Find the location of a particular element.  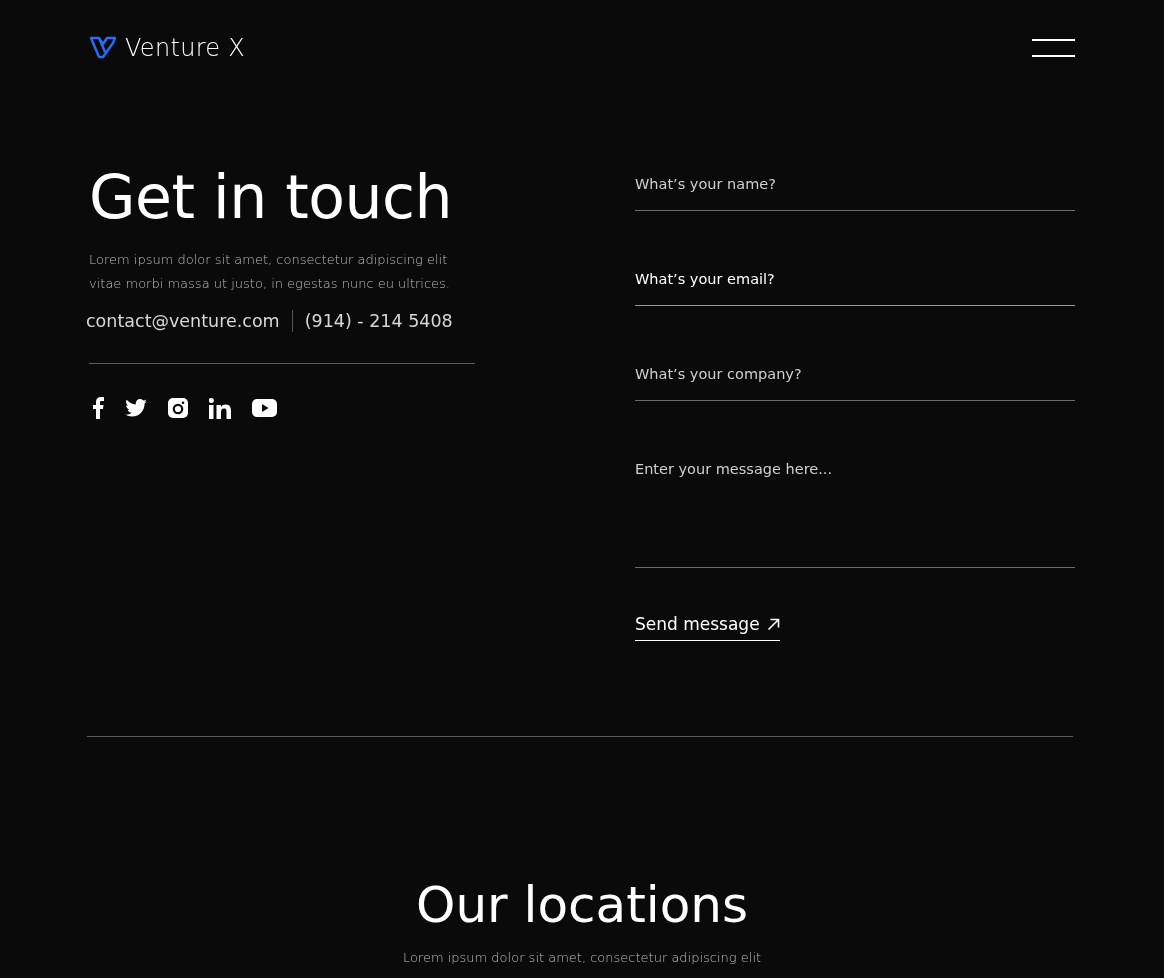

menu-icon is located at coordinates (1053, 47).